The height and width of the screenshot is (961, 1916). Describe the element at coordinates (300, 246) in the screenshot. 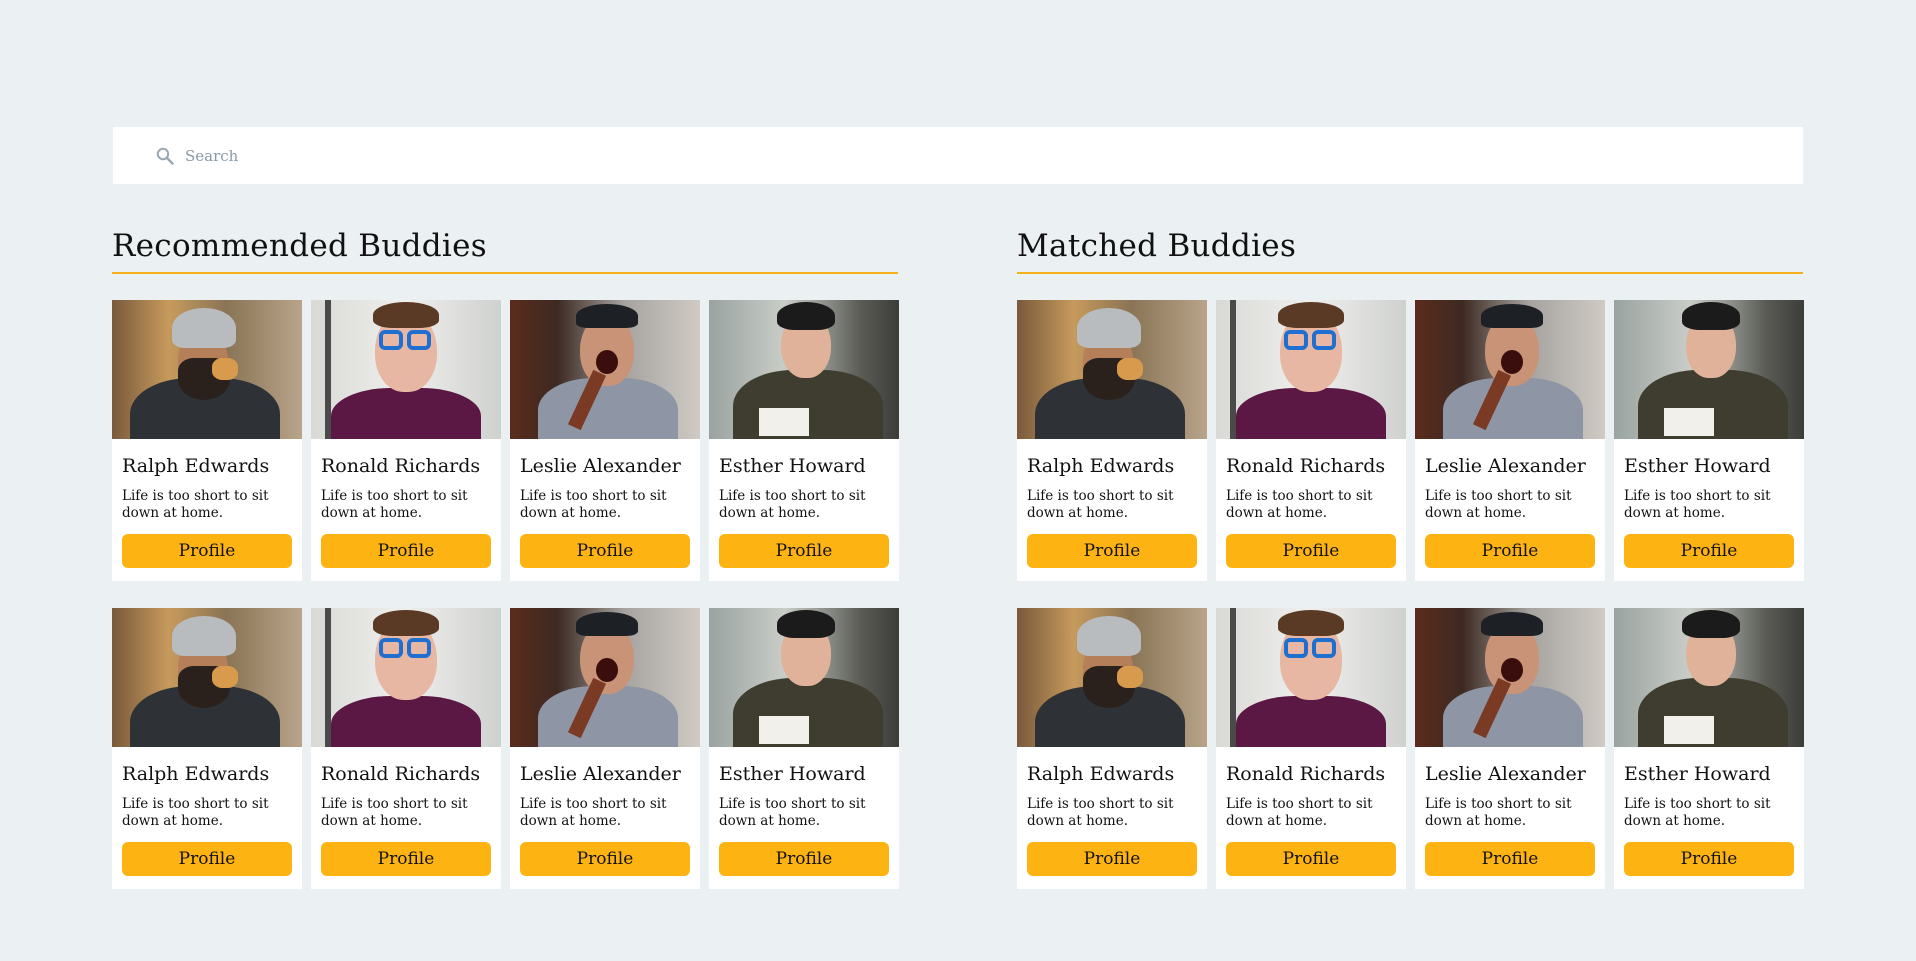

I see `section-title-recommended: Recommended Buddies` at that location.